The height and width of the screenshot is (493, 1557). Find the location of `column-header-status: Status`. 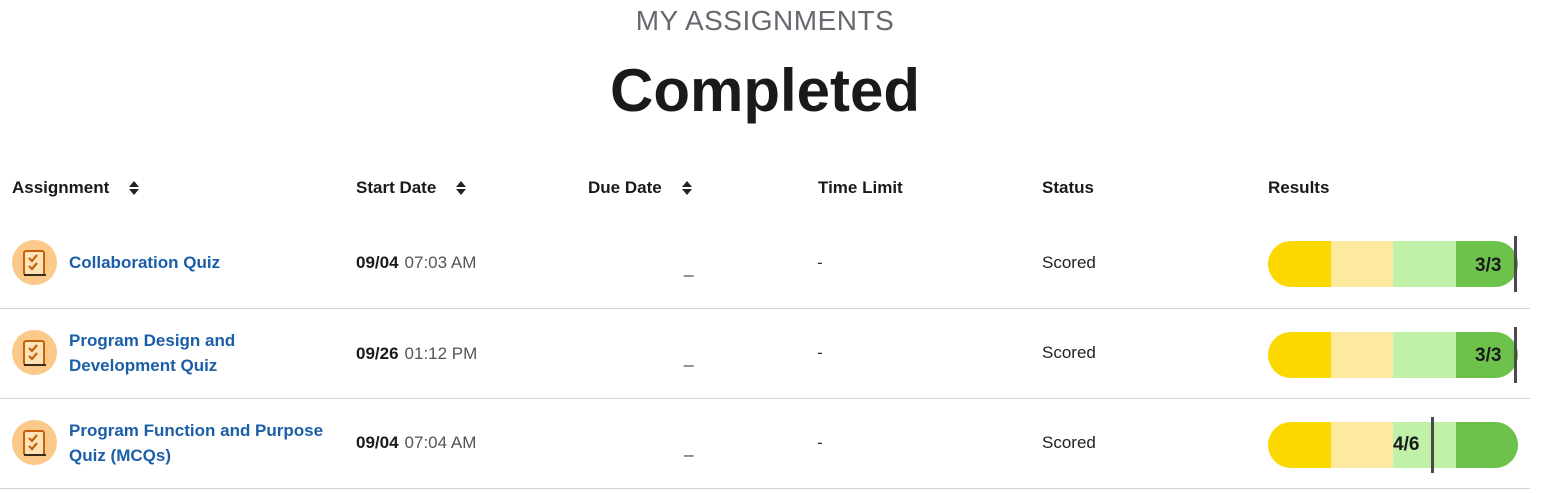

column-header-status: Status is located at coordinates (1068, 188).